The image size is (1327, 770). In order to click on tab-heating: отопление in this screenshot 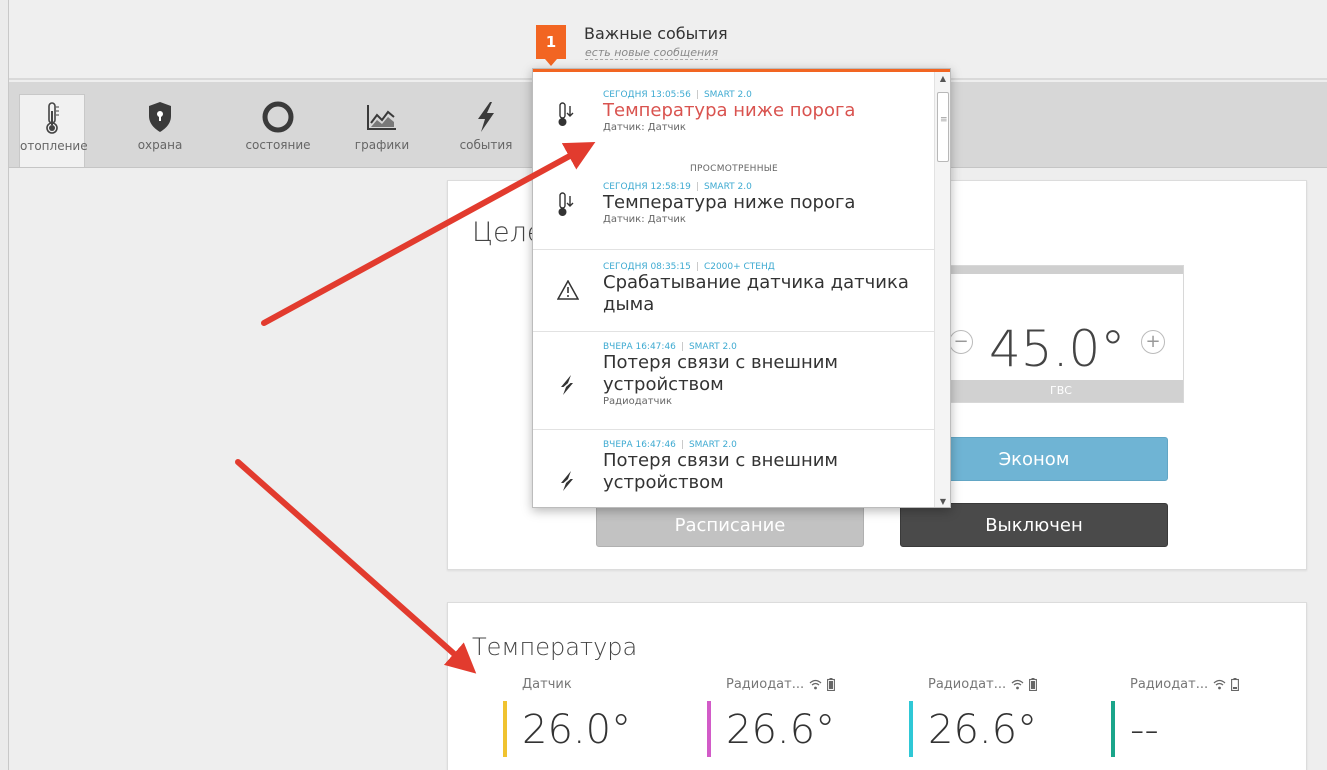, I will do `click(53, 130)`.